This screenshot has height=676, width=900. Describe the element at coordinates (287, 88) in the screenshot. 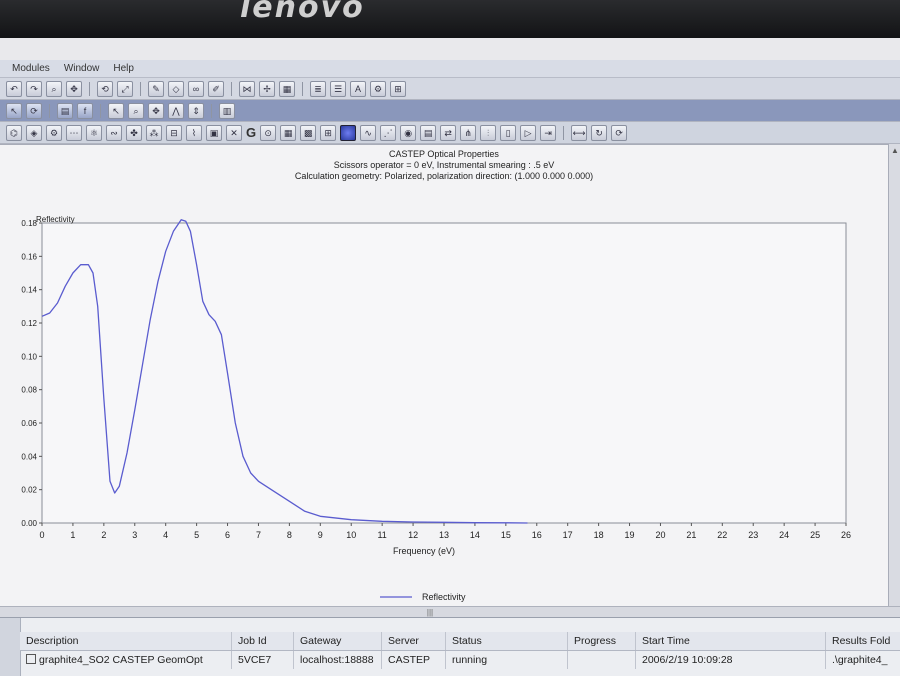

I see `grid-icon: ▦` at that location.